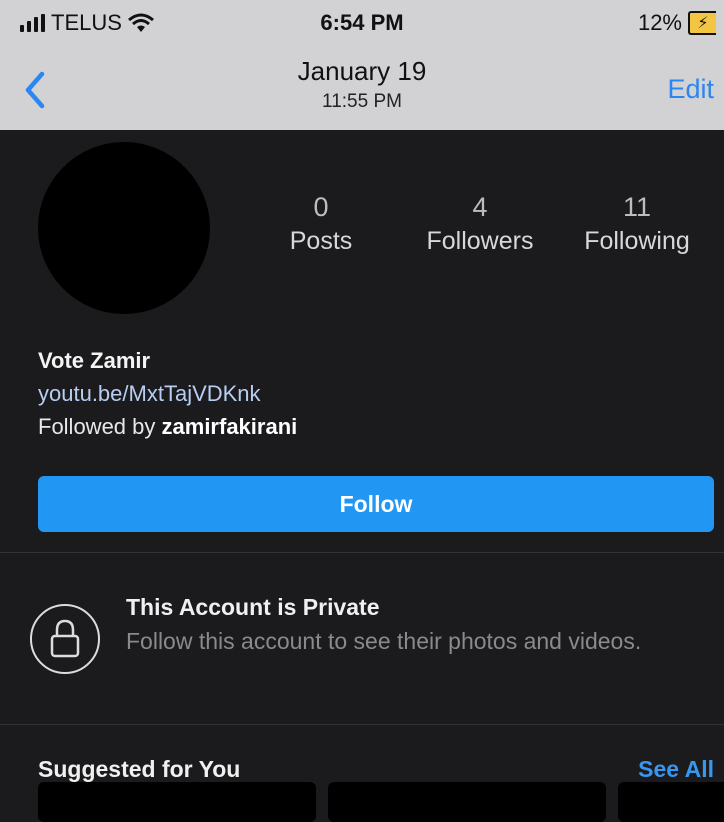 The image size is (724, 822). I want to click on nav-title: January 19 11:55 PM, so click(362, 84).